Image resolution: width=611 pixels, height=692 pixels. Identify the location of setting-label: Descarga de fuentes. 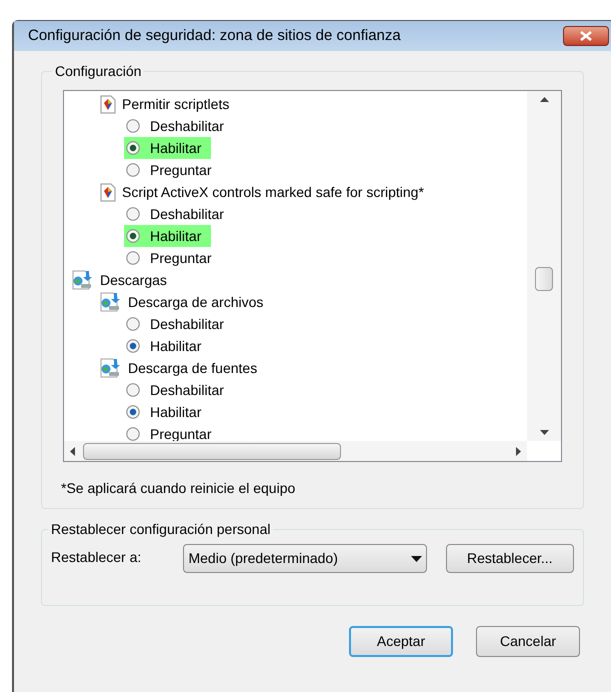
(193, 368).